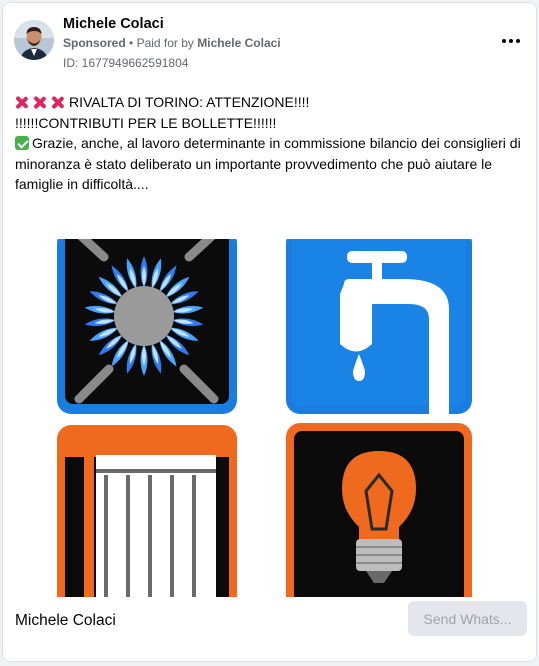 Image resolution: width=539 pixels, height=666 pixels. What do you see at coordinates (147, 326) in the screenshot?
I see `gas-burner-icon` at bounding box center [147, 326].